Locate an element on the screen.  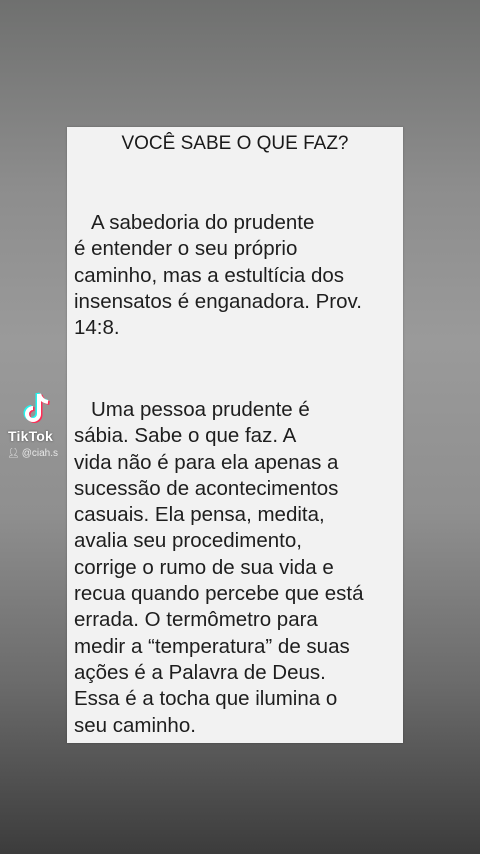
username-text: @ciah.s is located at coordinates (39, 453).